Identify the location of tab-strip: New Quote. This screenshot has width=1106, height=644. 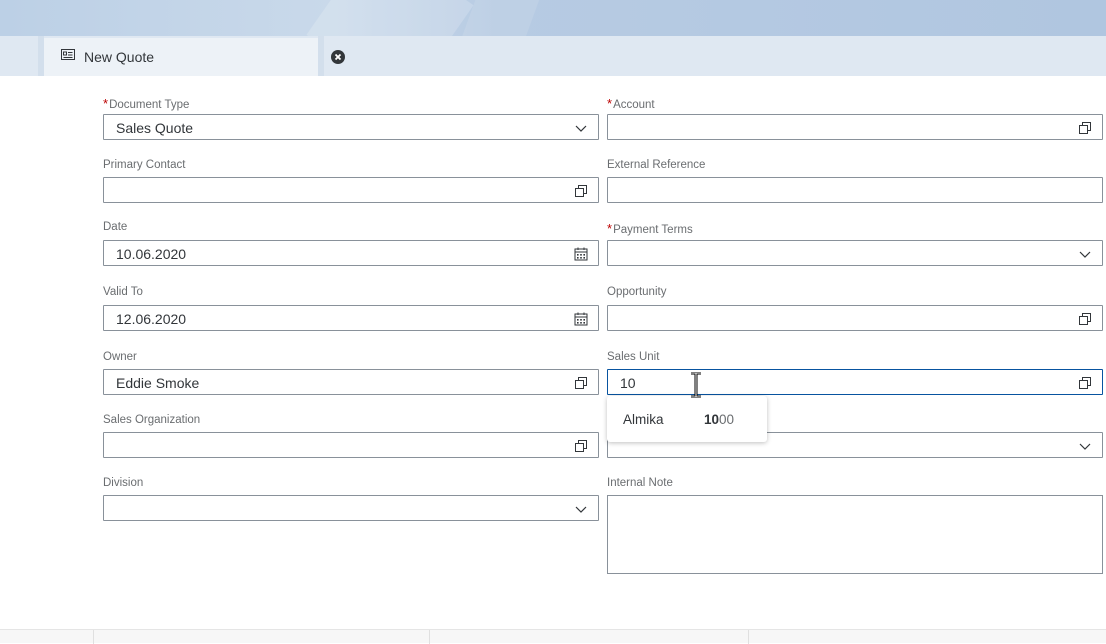
(553, 56).